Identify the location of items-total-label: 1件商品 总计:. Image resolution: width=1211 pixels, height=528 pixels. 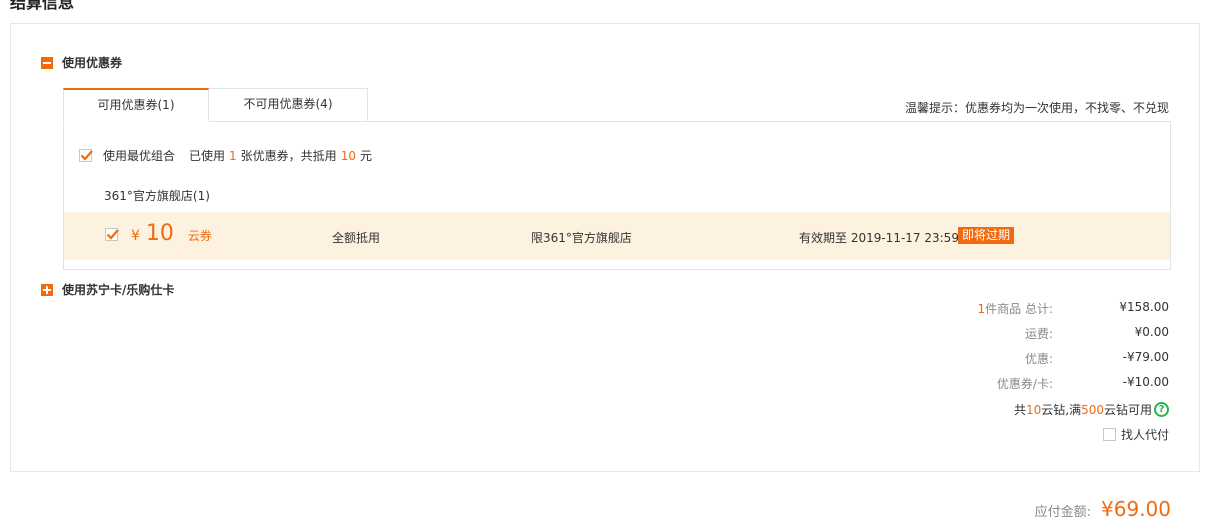
(993, 308).